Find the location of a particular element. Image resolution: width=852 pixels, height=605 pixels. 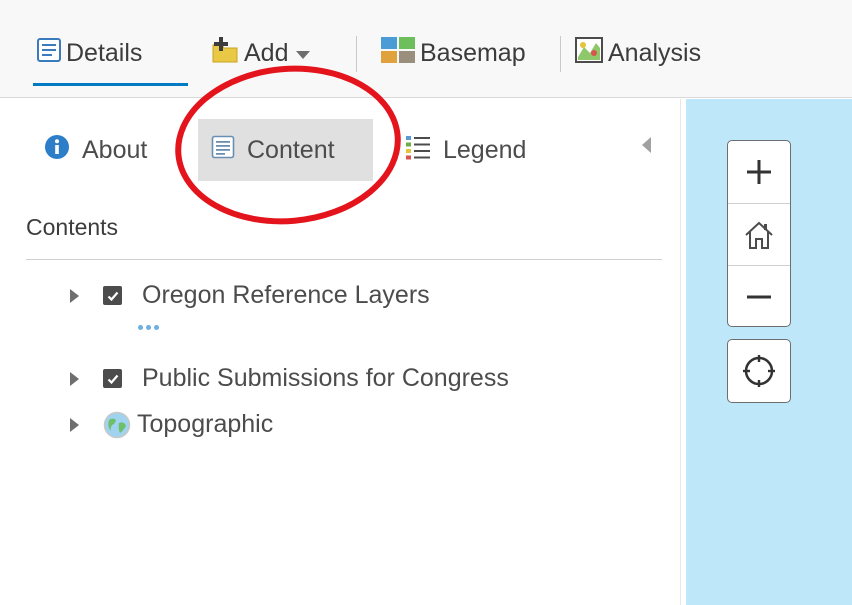

add-icon is located at coordinates (225, 53).